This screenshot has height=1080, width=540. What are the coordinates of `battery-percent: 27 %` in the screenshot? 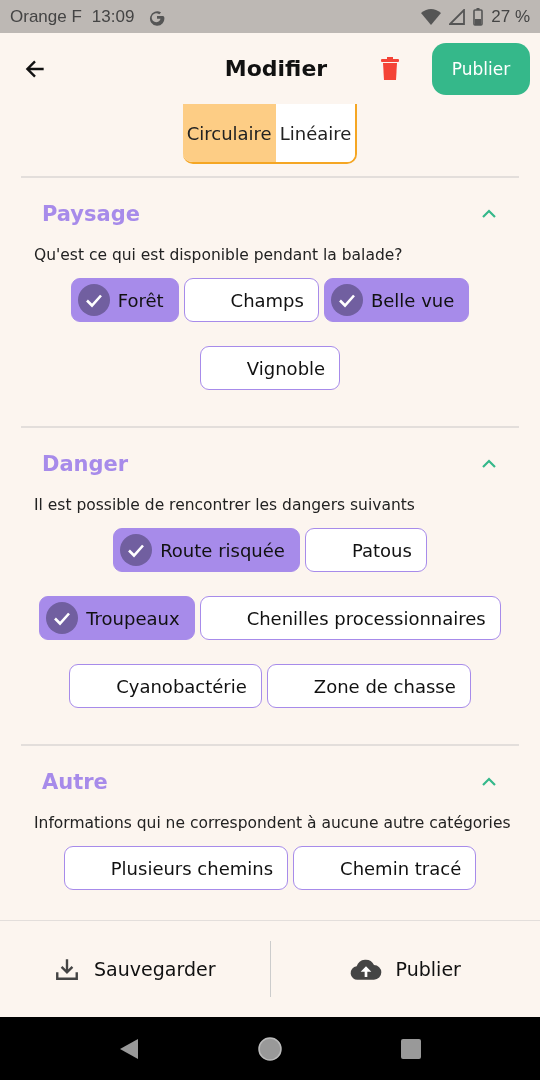 It's located at (510, 16).